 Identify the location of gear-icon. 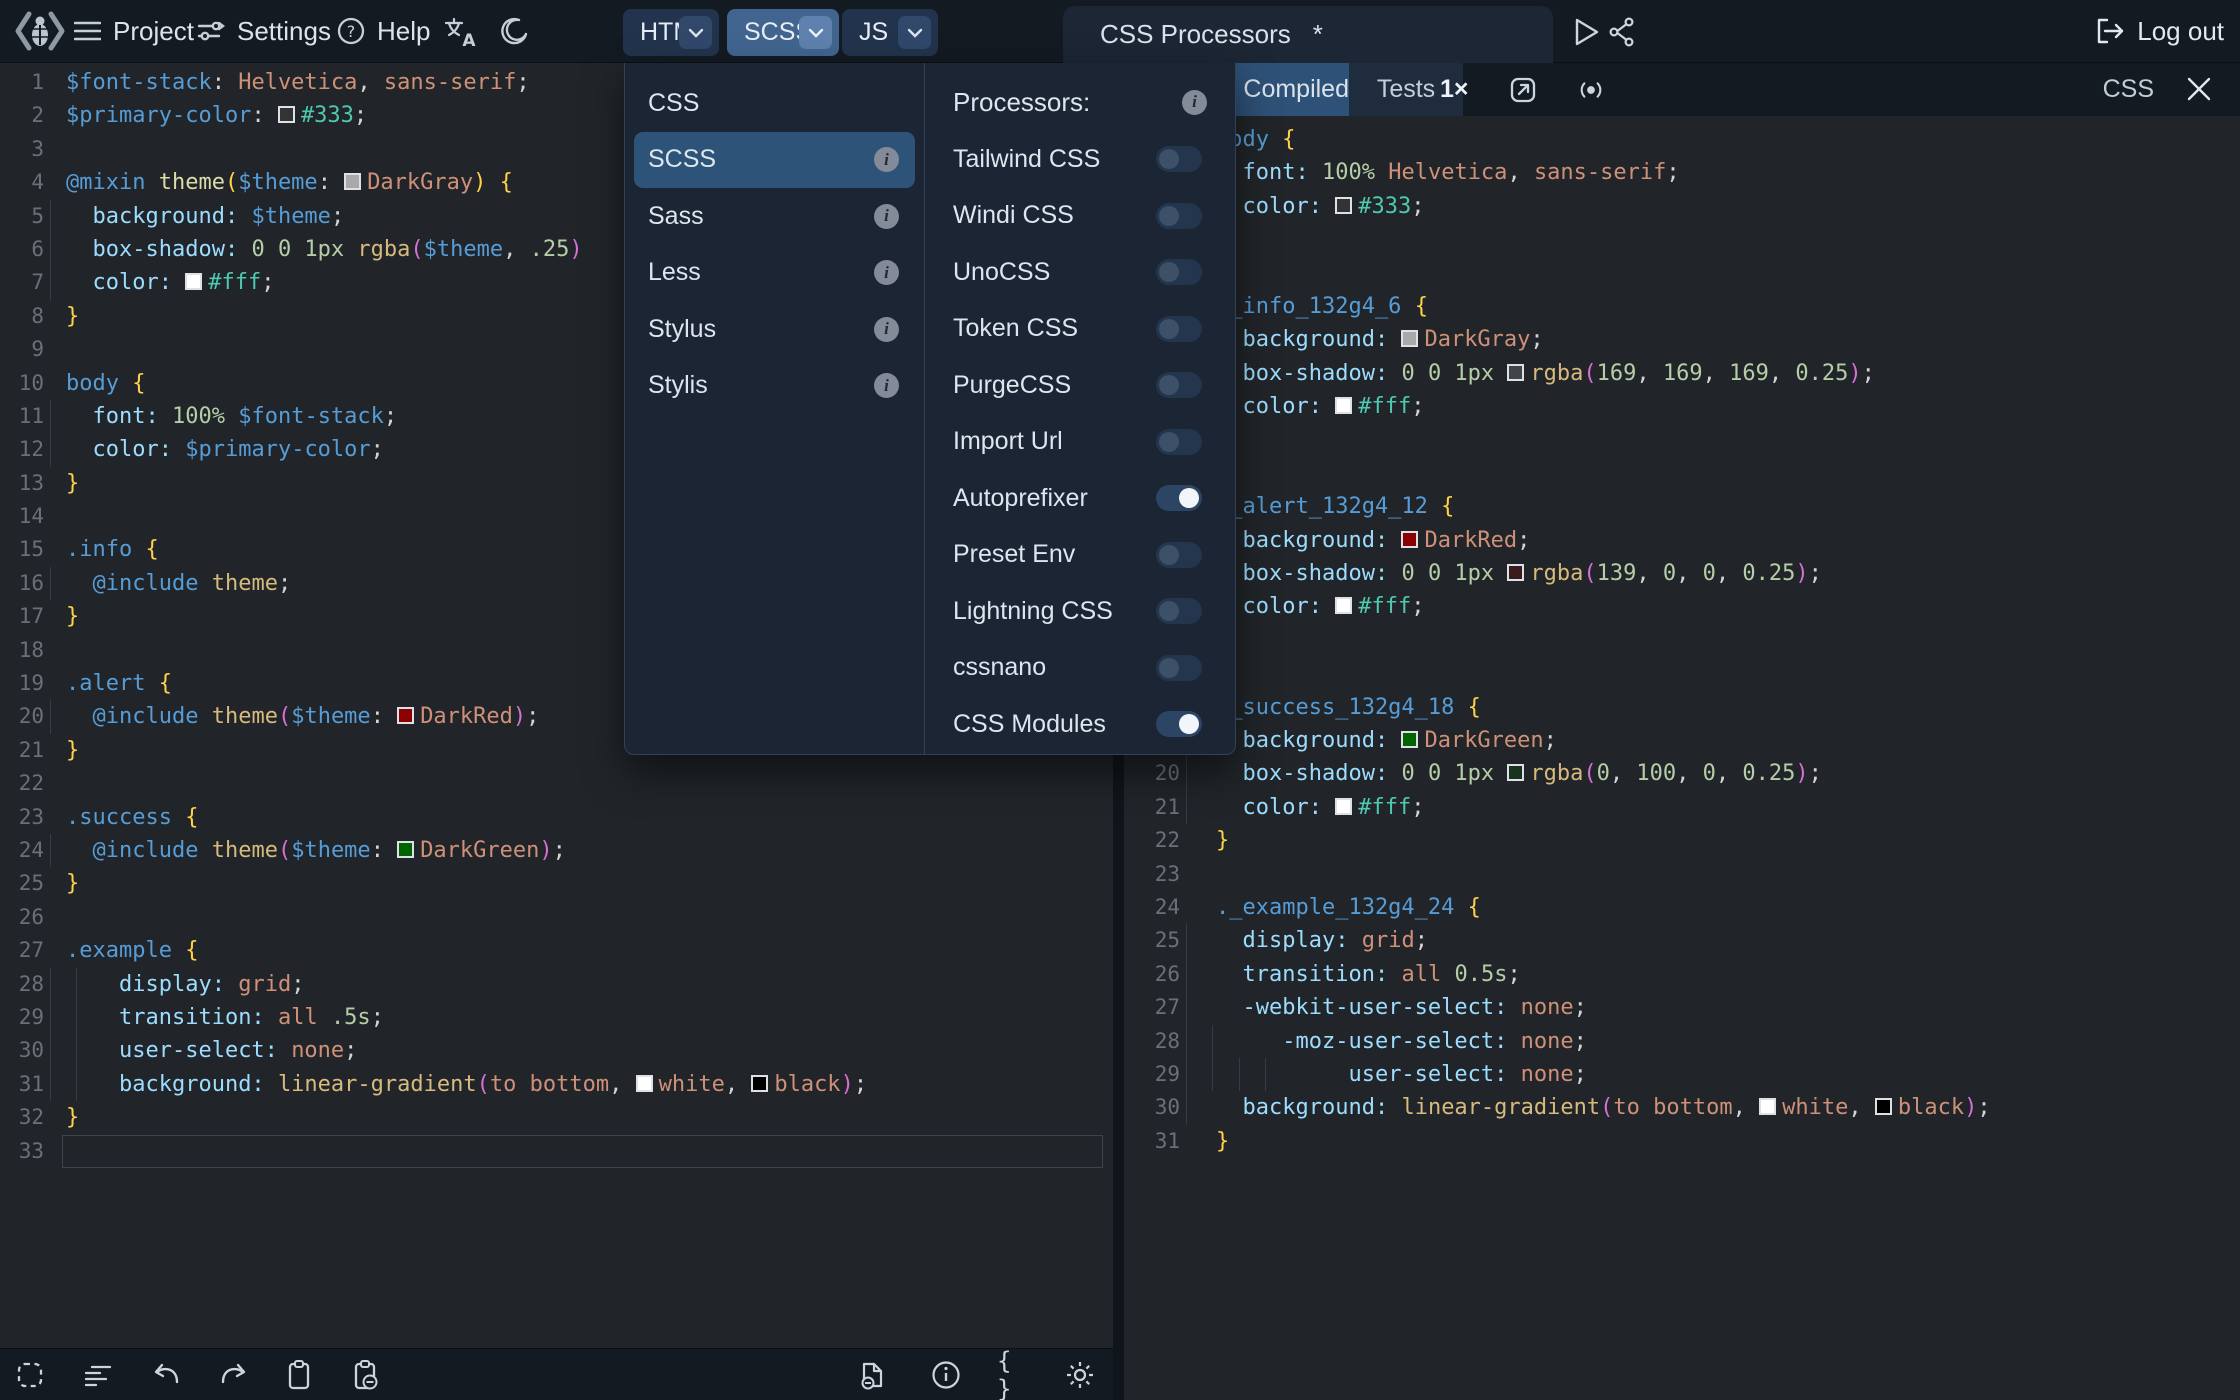
(1080, 1375).